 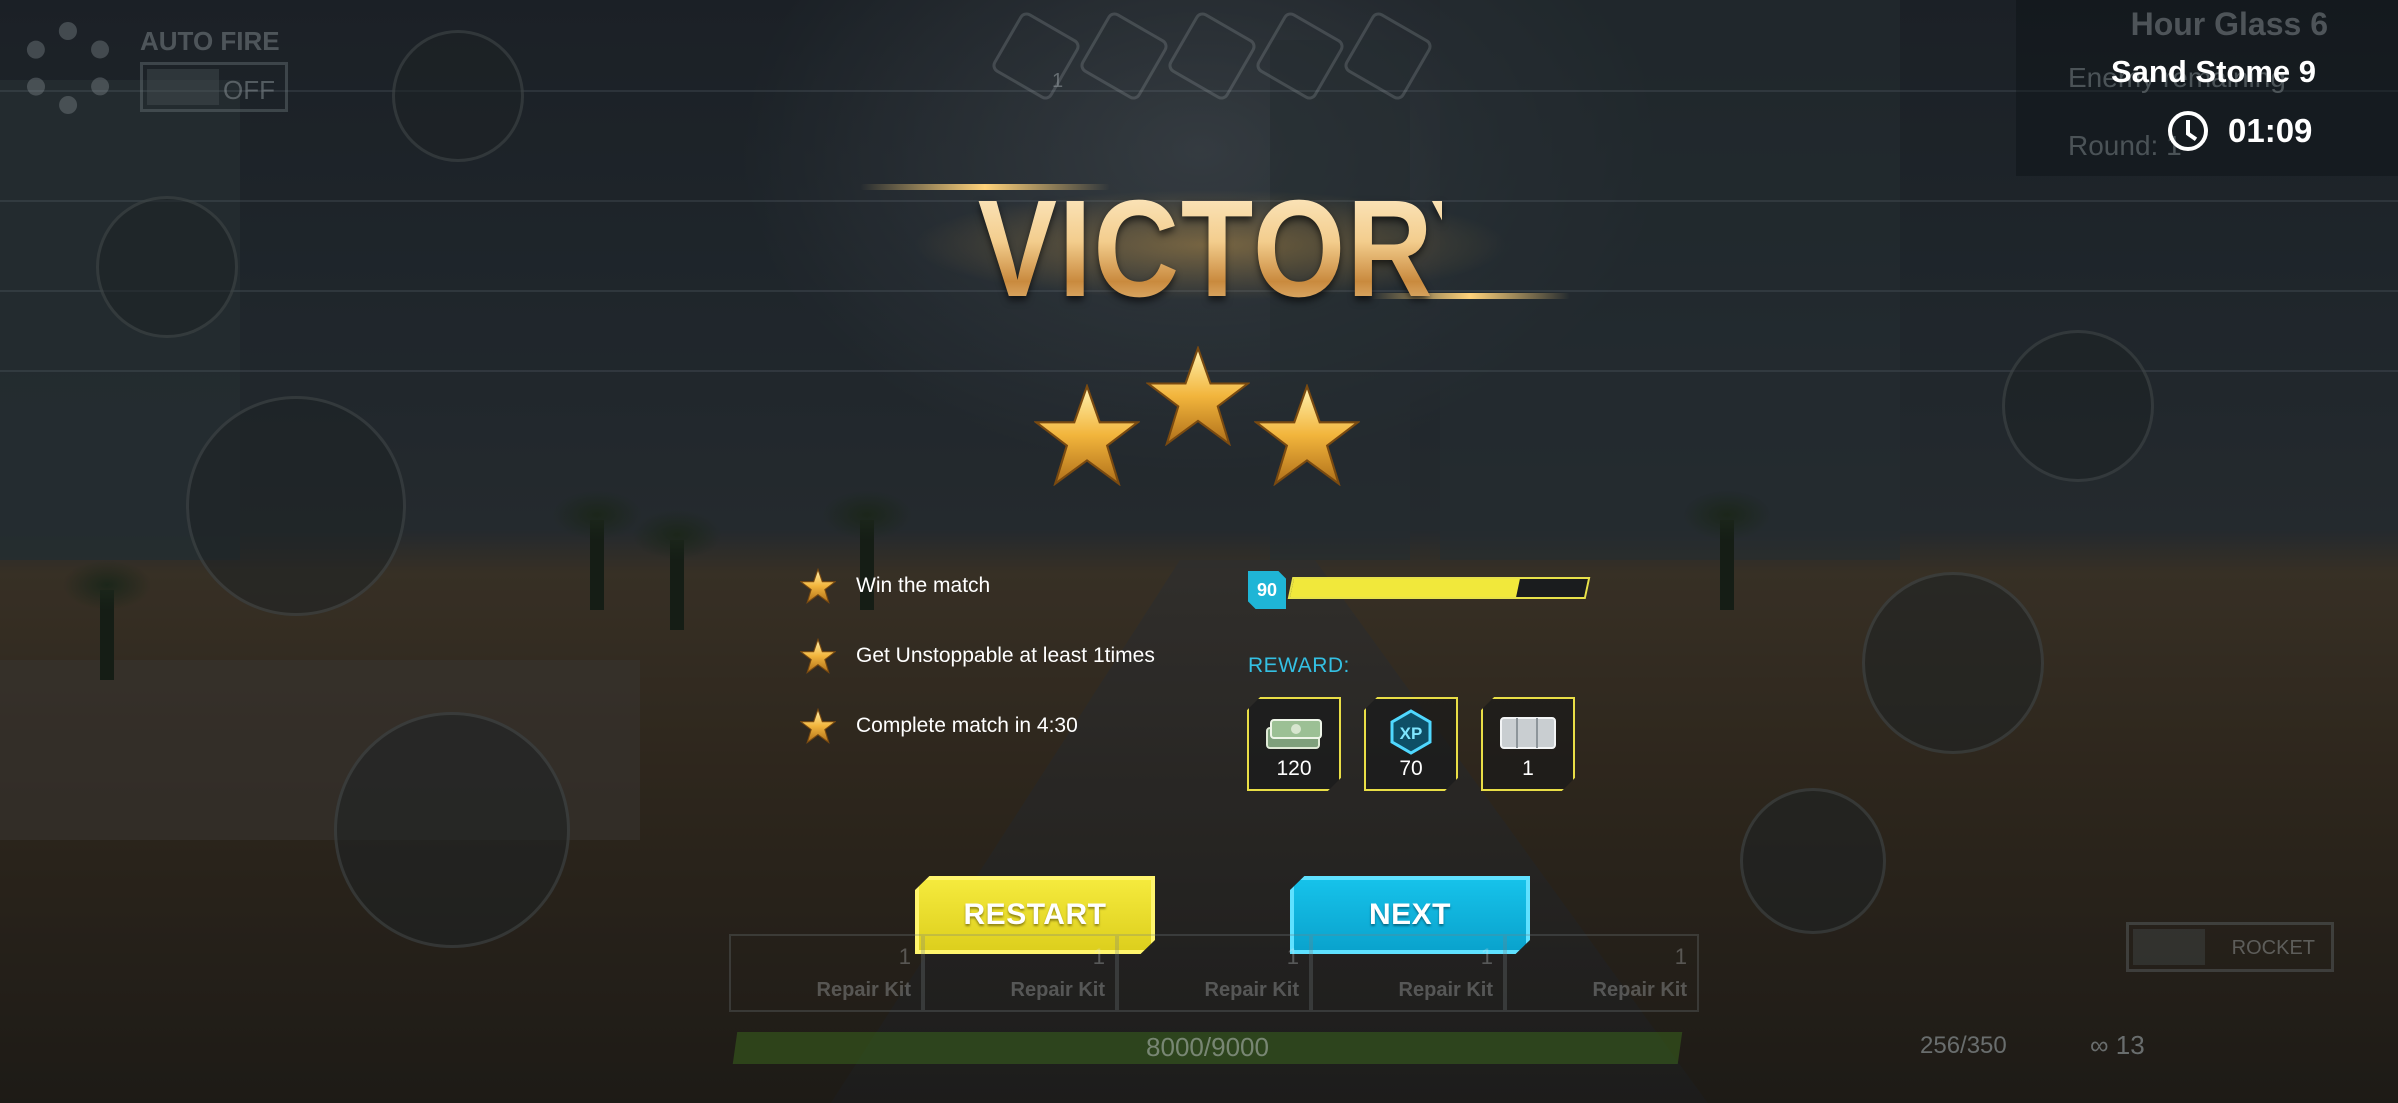 What do you see at coordinates (1307, 435) in the screenshot?
I see `star-icon-right` at bounding box center [1307, 435].